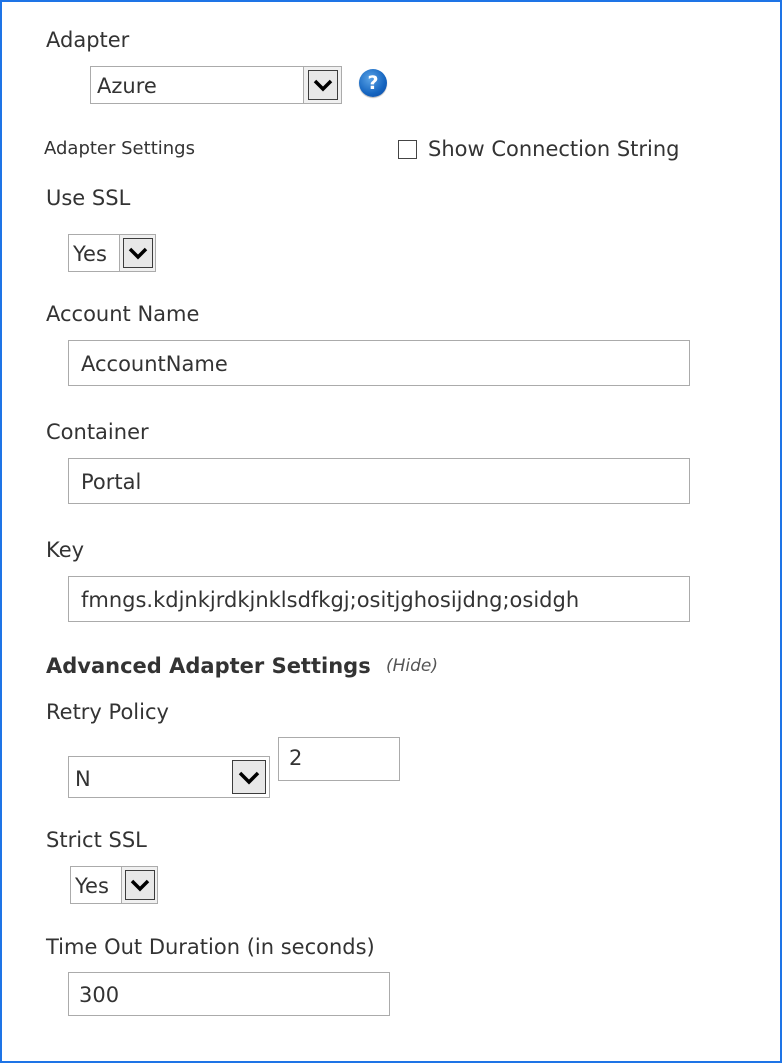 Image resolution: width=782 pixels, height=1063 pixels. What do you see at coordinates (99, 995) in the screenshot?
I see `timeout-value: 300` at bounding box center [99, 995].